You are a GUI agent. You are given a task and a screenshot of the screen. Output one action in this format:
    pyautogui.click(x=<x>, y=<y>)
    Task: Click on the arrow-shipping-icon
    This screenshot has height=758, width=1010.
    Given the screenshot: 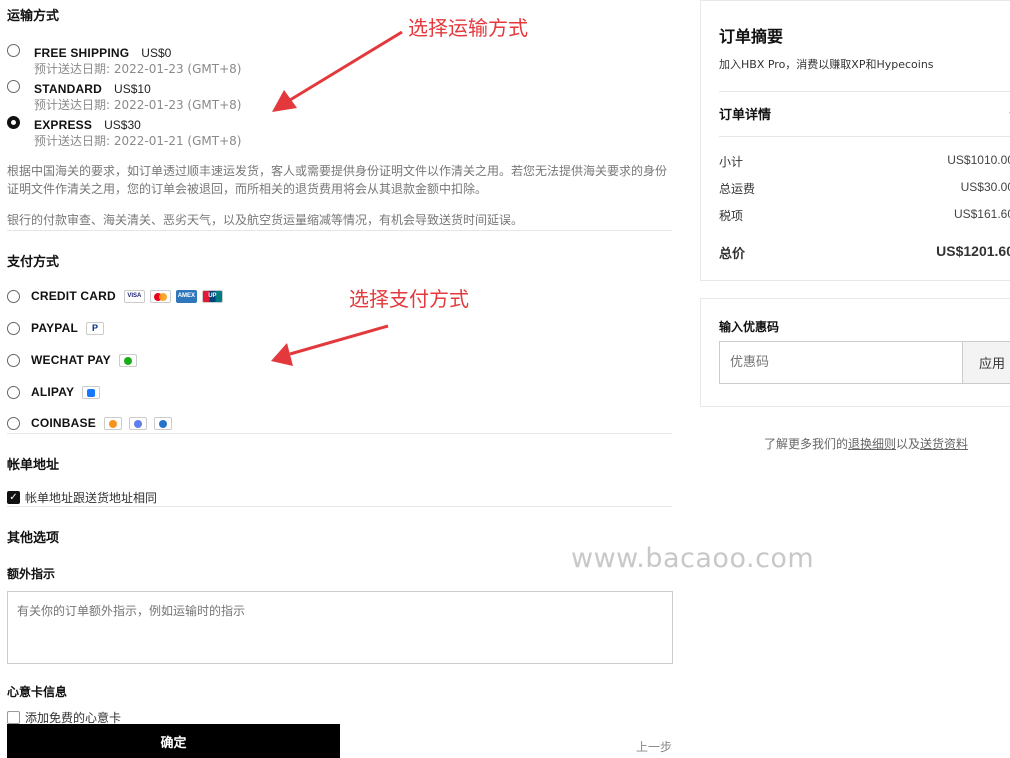 What is the action you would take?
    pyautogui.click(x=337, y=71)
    